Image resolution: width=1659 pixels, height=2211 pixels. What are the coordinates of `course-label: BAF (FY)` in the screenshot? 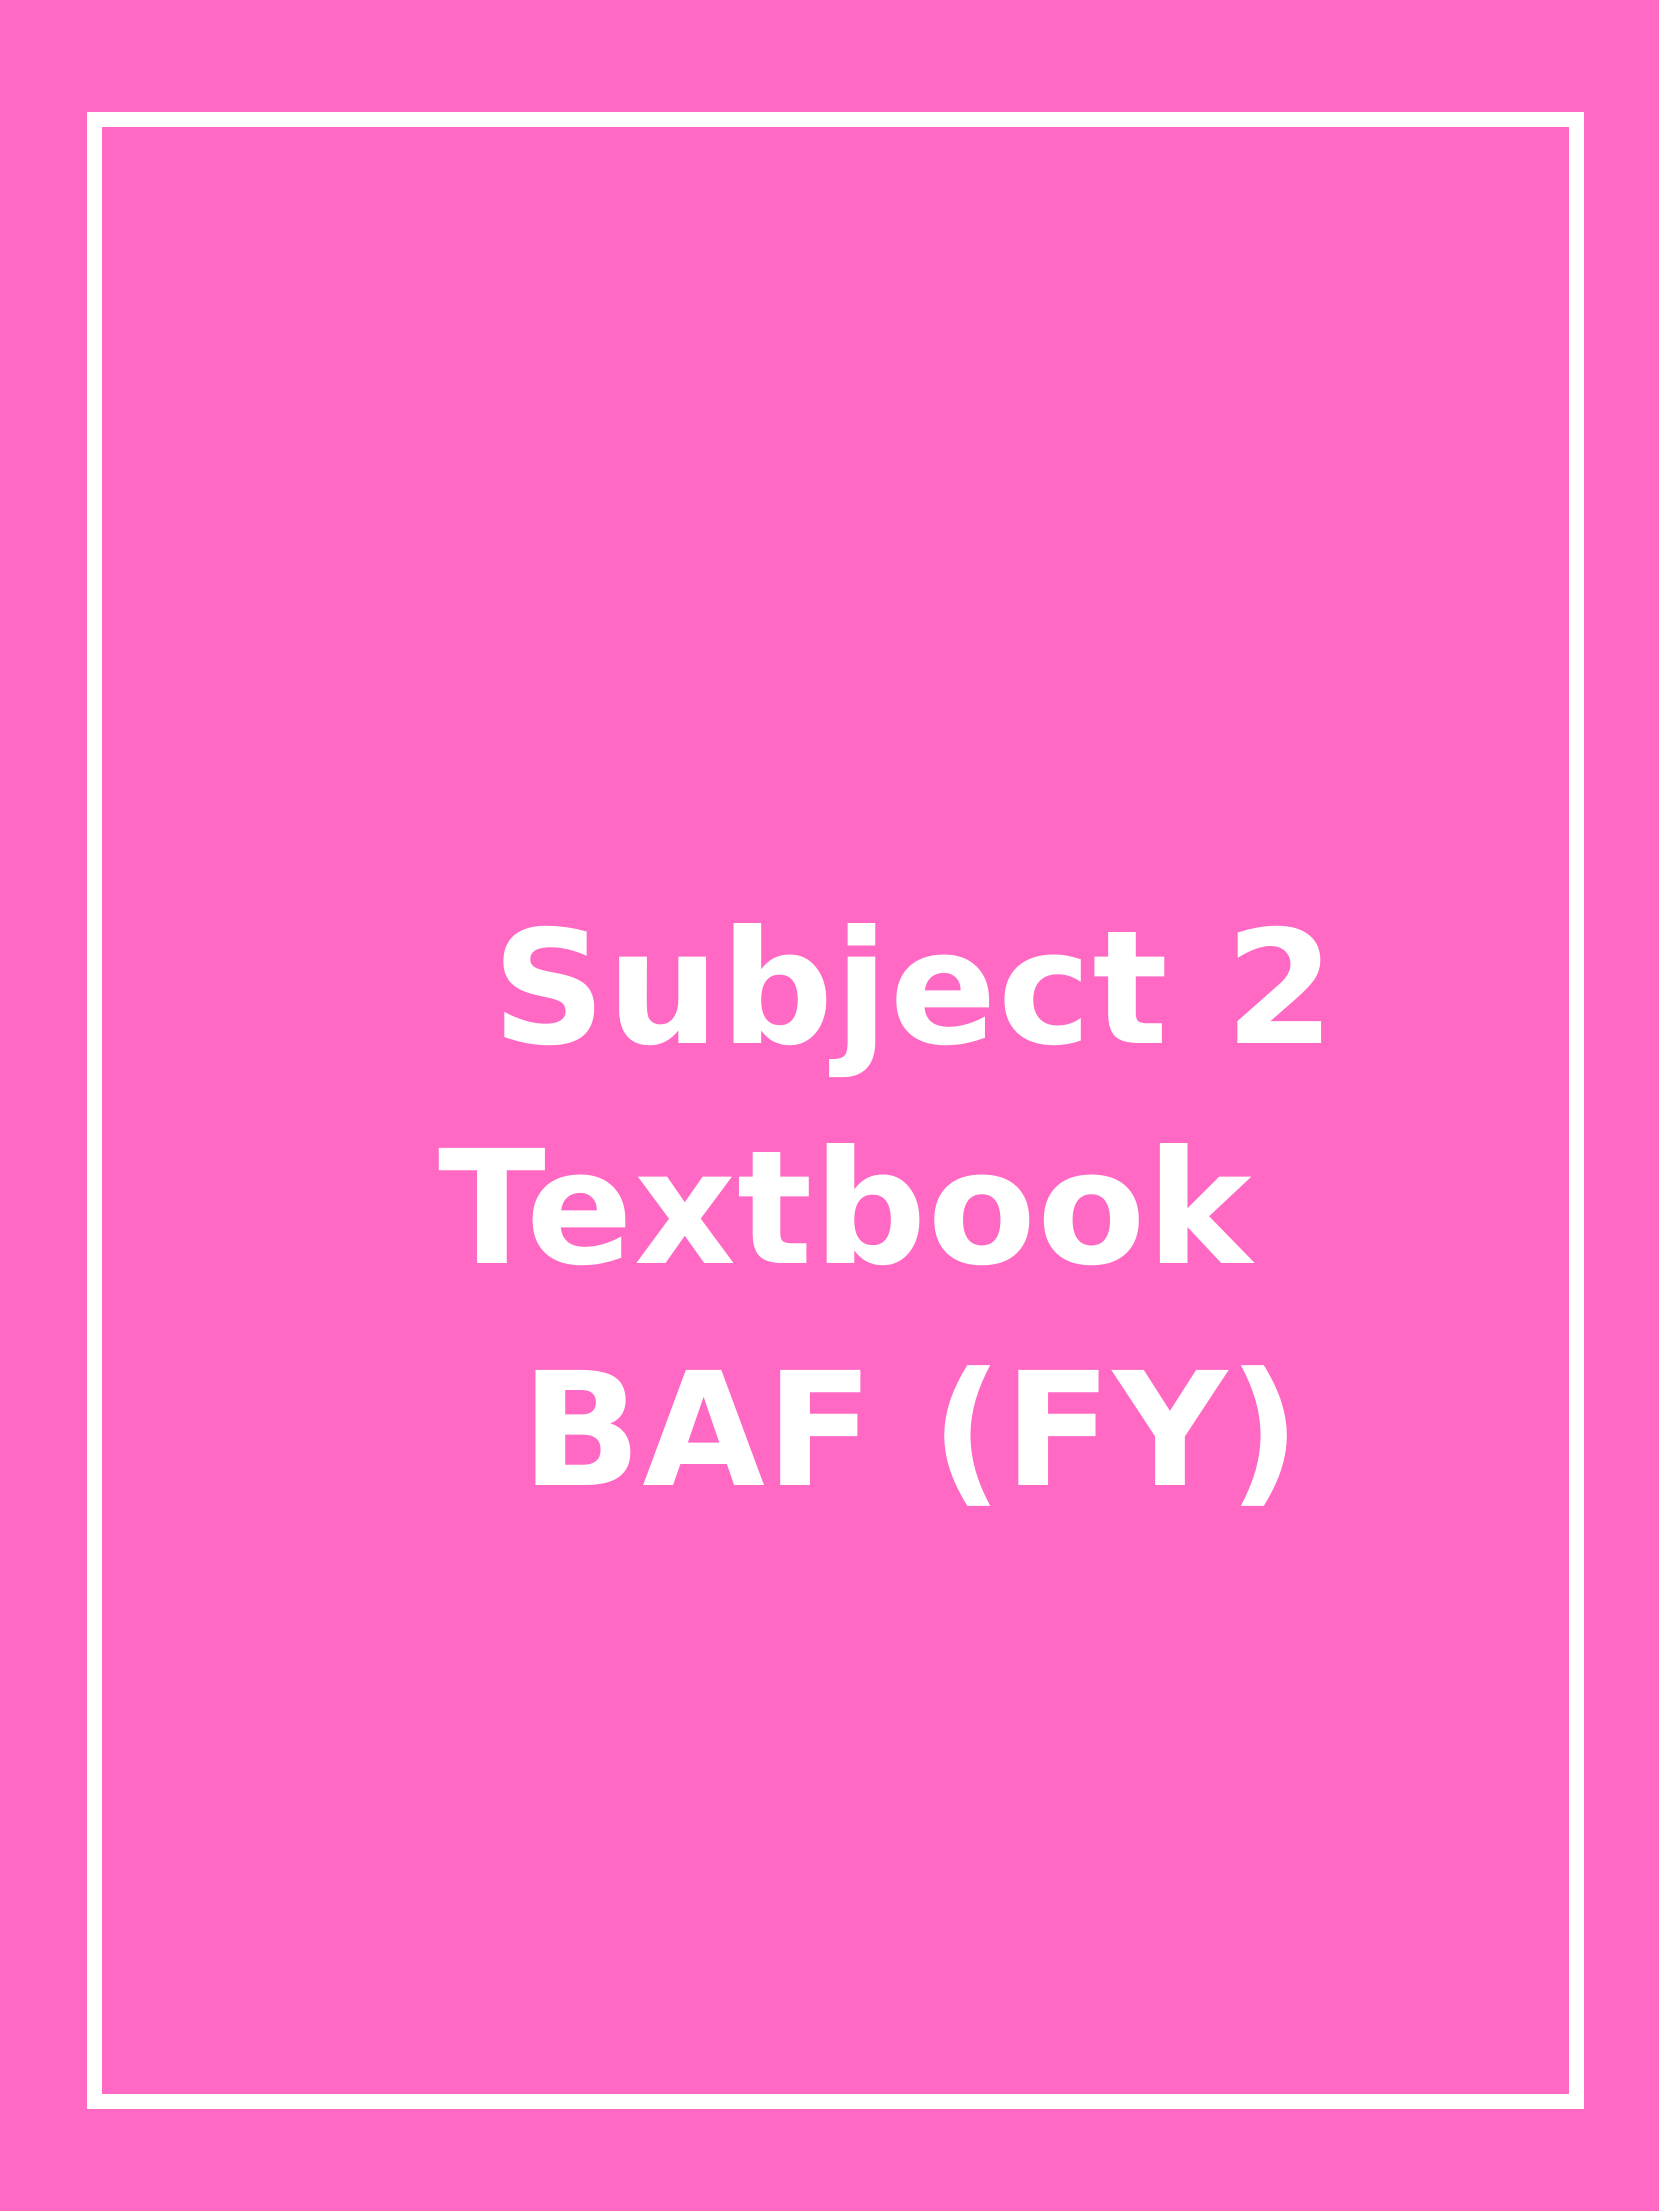 It's located at (911, 1431).